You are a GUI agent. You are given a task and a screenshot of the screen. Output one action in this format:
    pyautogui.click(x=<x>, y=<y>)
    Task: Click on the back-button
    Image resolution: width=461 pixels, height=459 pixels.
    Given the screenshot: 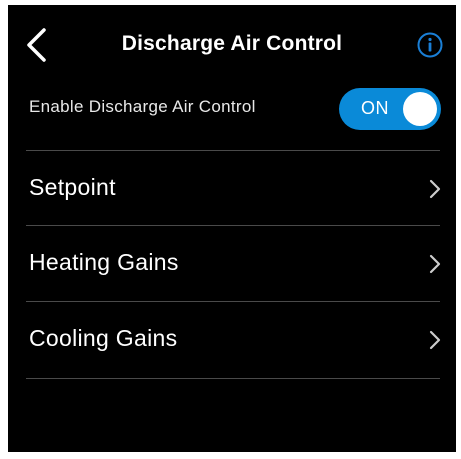 What is the action you would take?
    pyautogui.click(x=37, y=45)
    